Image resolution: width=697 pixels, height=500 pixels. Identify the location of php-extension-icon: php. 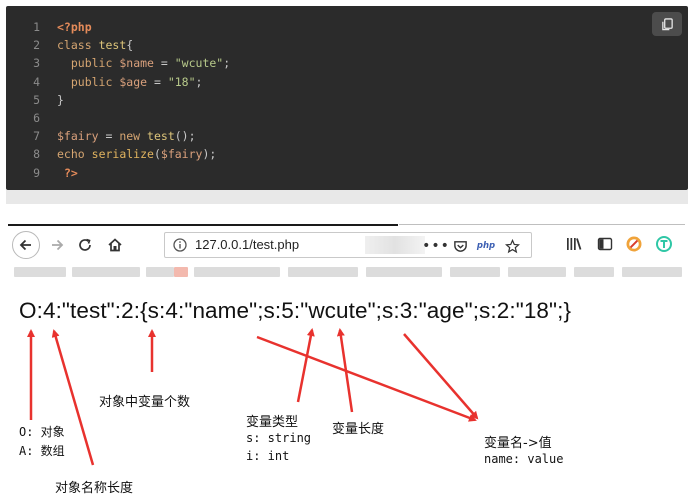
(486, 246).